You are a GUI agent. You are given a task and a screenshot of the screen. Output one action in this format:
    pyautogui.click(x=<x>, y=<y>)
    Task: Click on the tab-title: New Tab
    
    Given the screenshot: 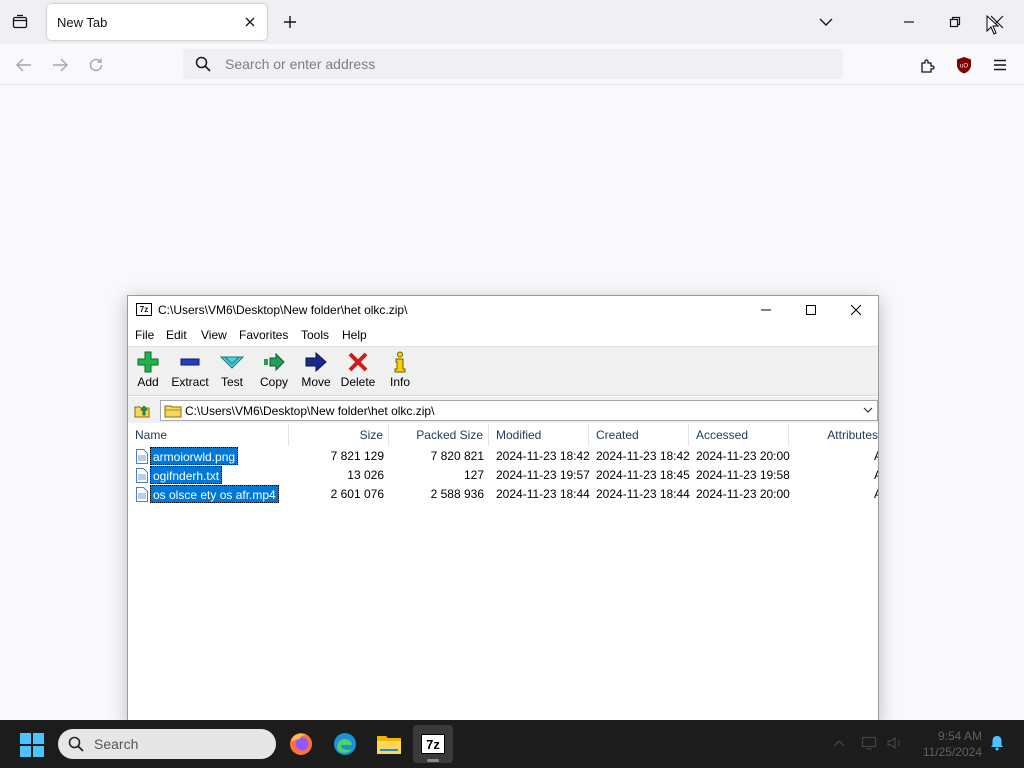 What is the action you would take?
    pyautogui.click(x=82, y=22)
    